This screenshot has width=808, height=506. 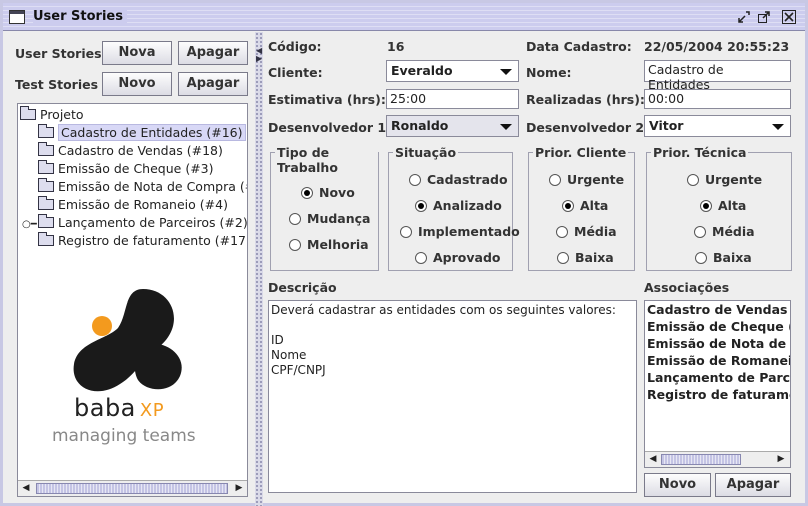 What do you see at coordinates (717, 360) in the screenshot?
I see `list-item: Emissão de Romaneio (` at bounding box center [717, 360].